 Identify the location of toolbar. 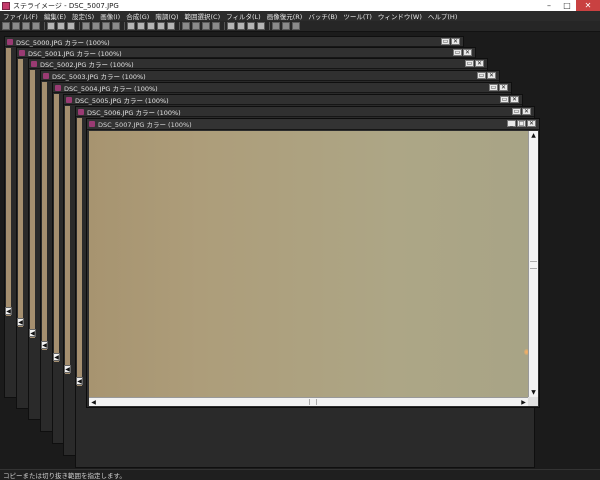
(300, 26).